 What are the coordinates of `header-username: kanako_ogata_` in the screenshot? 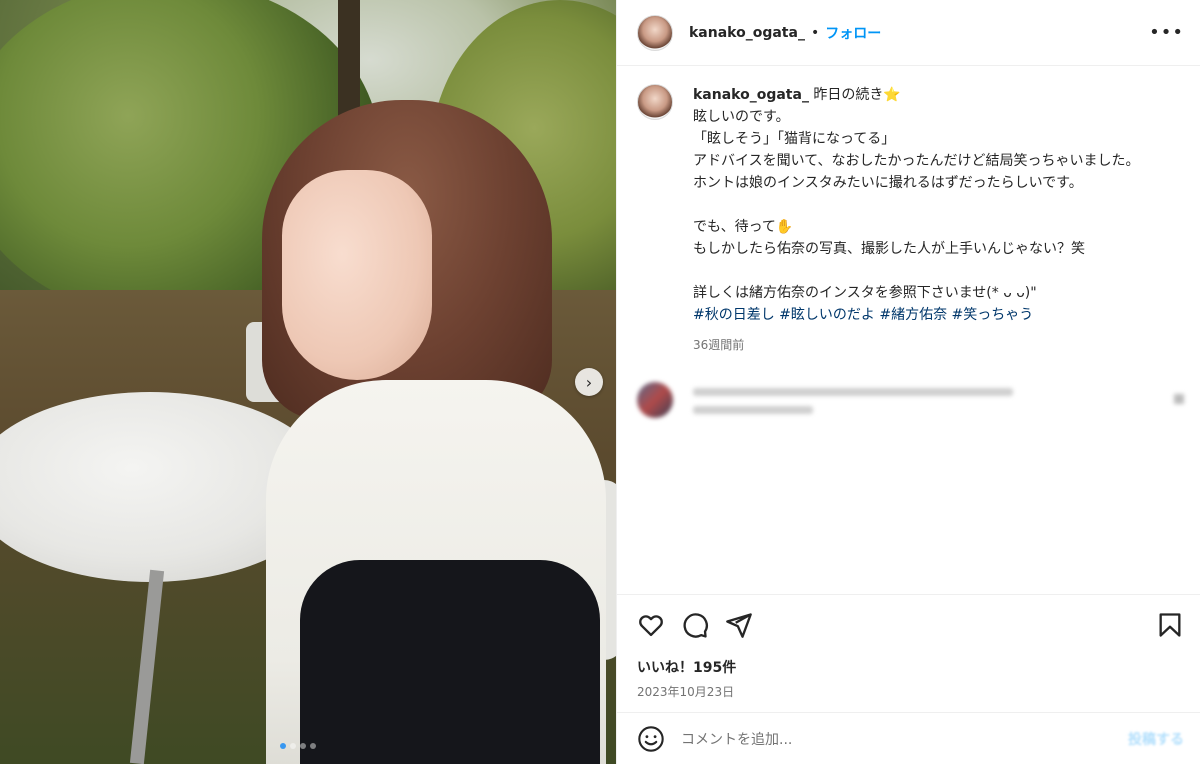 It's located at (747, 33).